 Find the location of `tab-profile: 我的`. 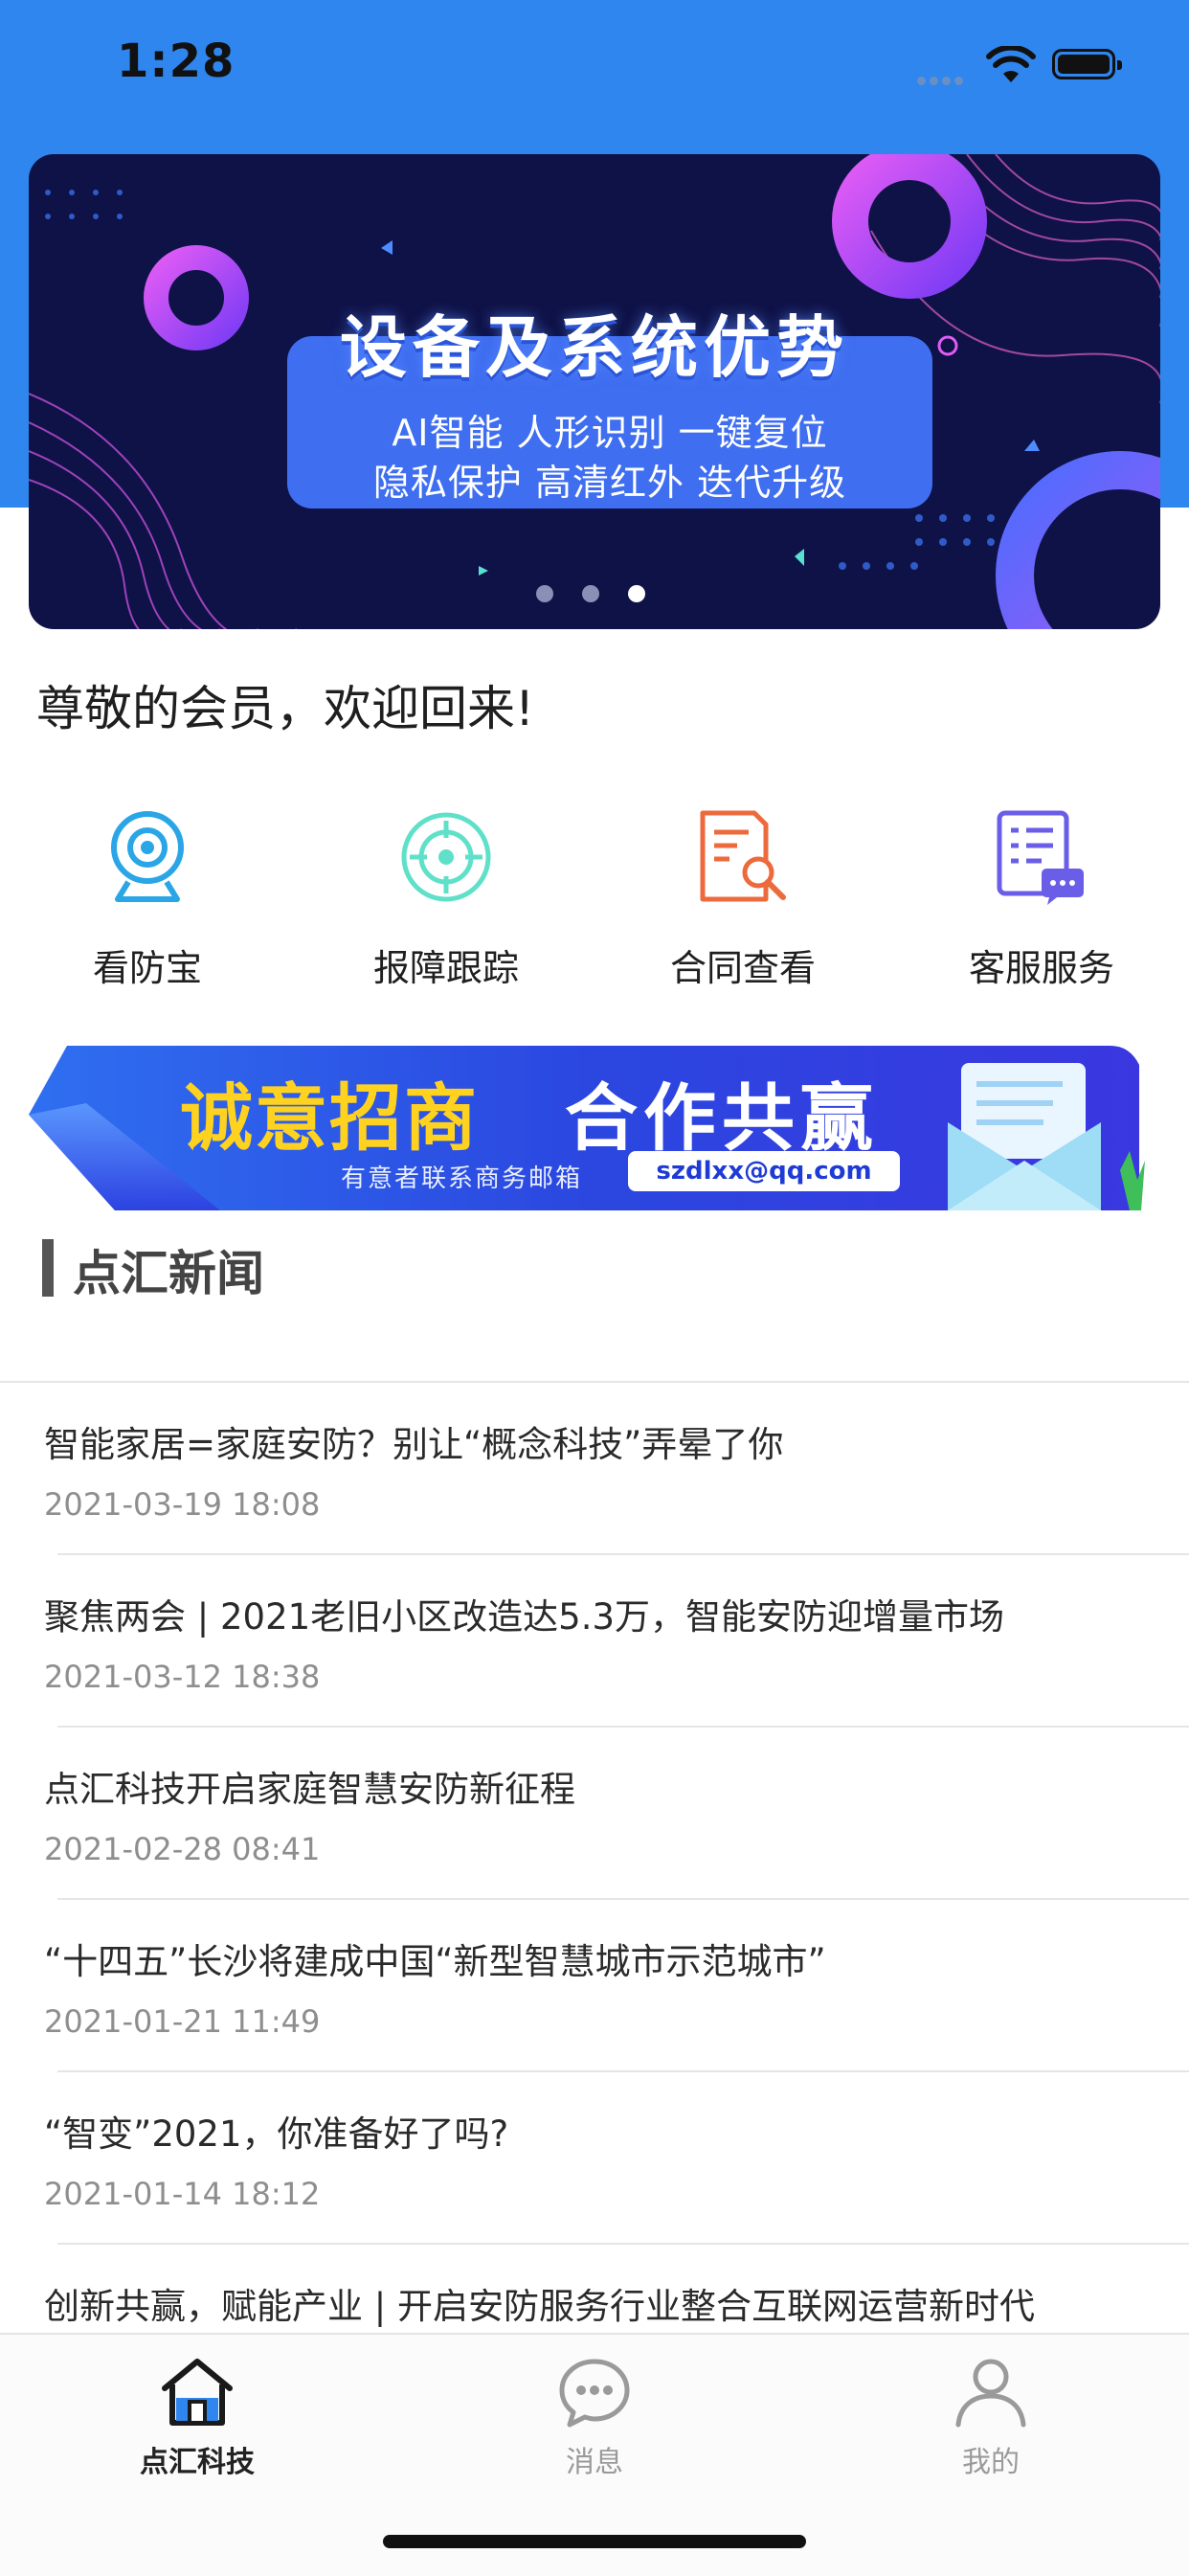

tab-profile: 我的 is located at coordinates (991, 2418).